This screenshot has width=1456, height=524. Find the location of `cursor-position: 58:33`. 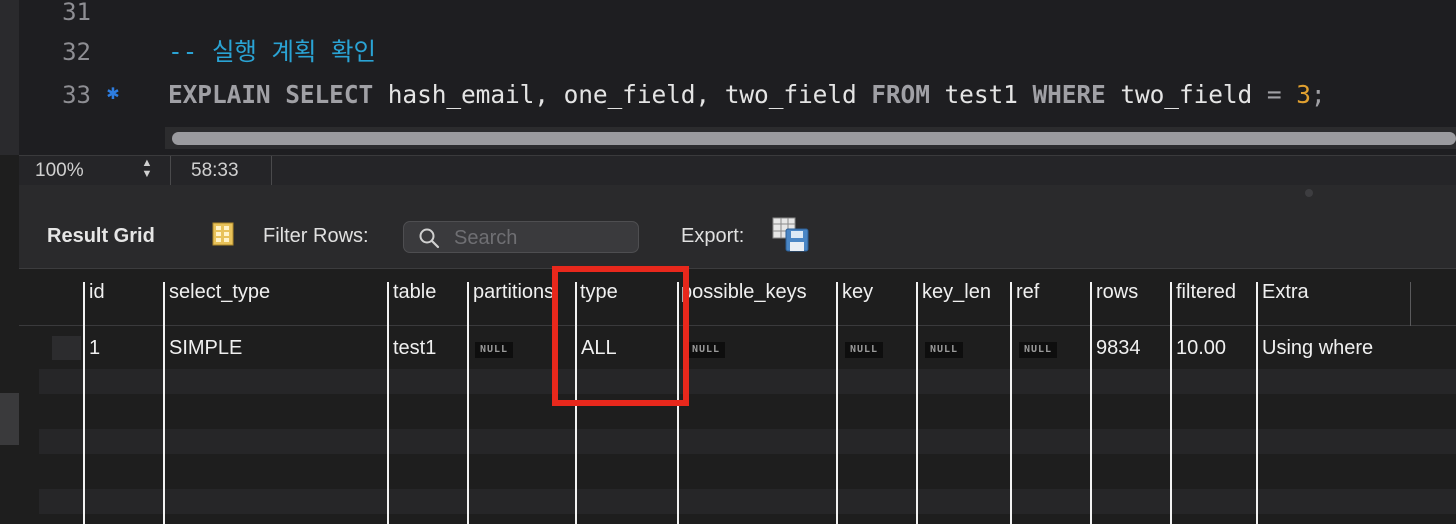

cursor-position: 58:33 is located at coordinates (215, 170).